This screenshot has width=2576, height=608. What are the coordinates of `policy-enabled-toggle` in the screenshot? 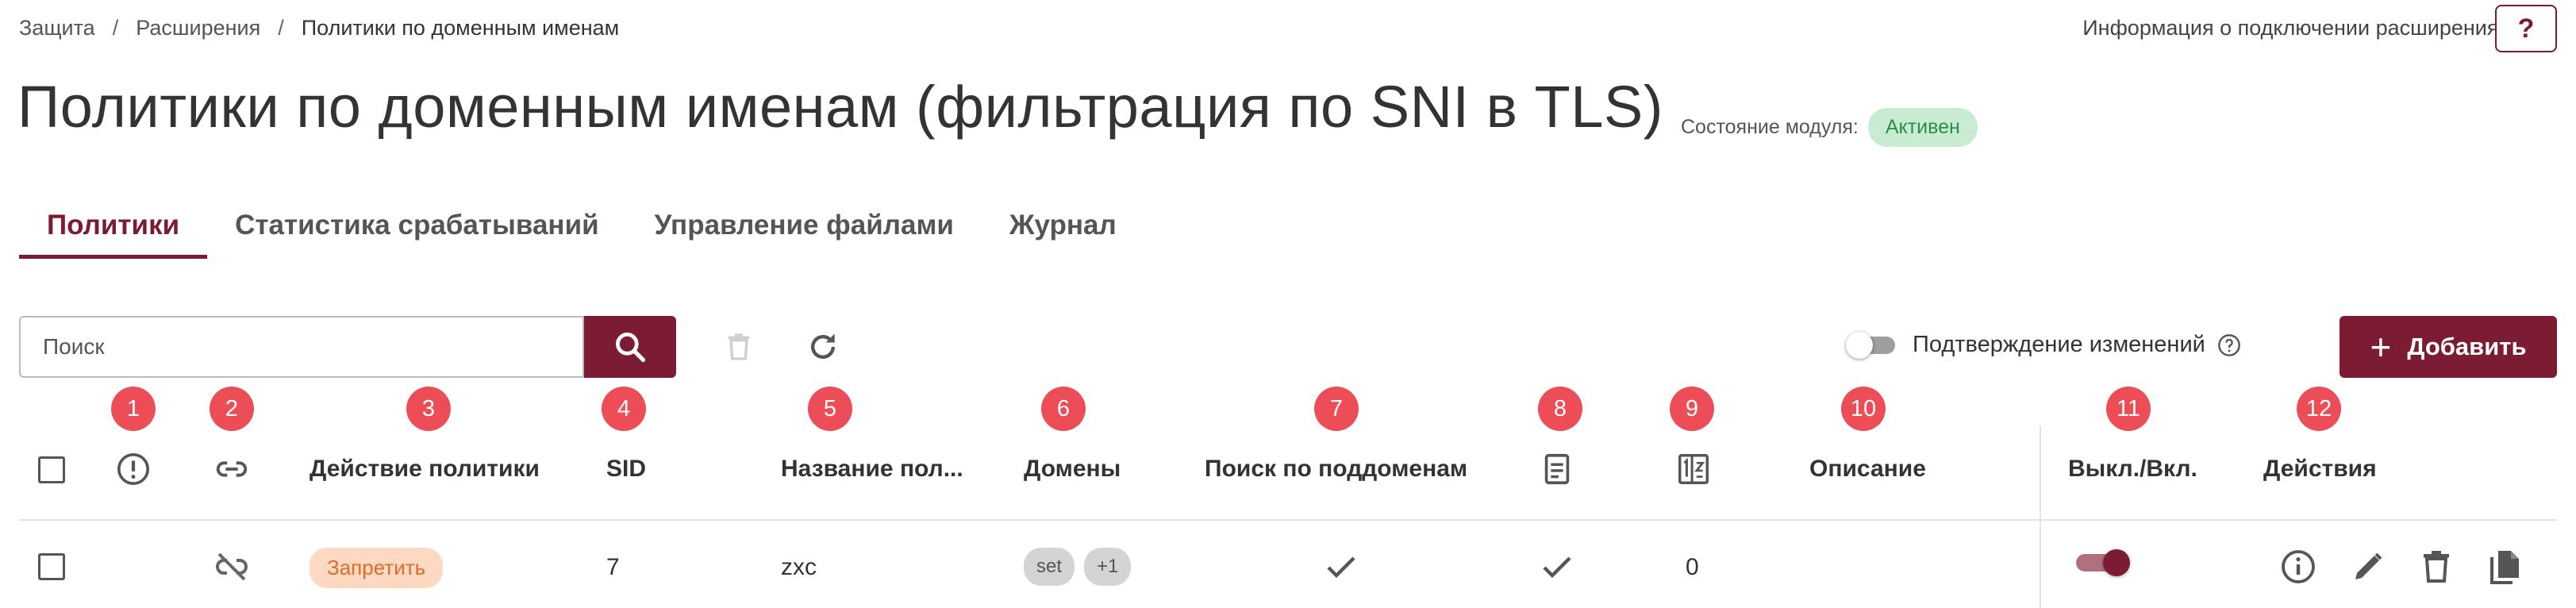 It's located at (2103, 562).